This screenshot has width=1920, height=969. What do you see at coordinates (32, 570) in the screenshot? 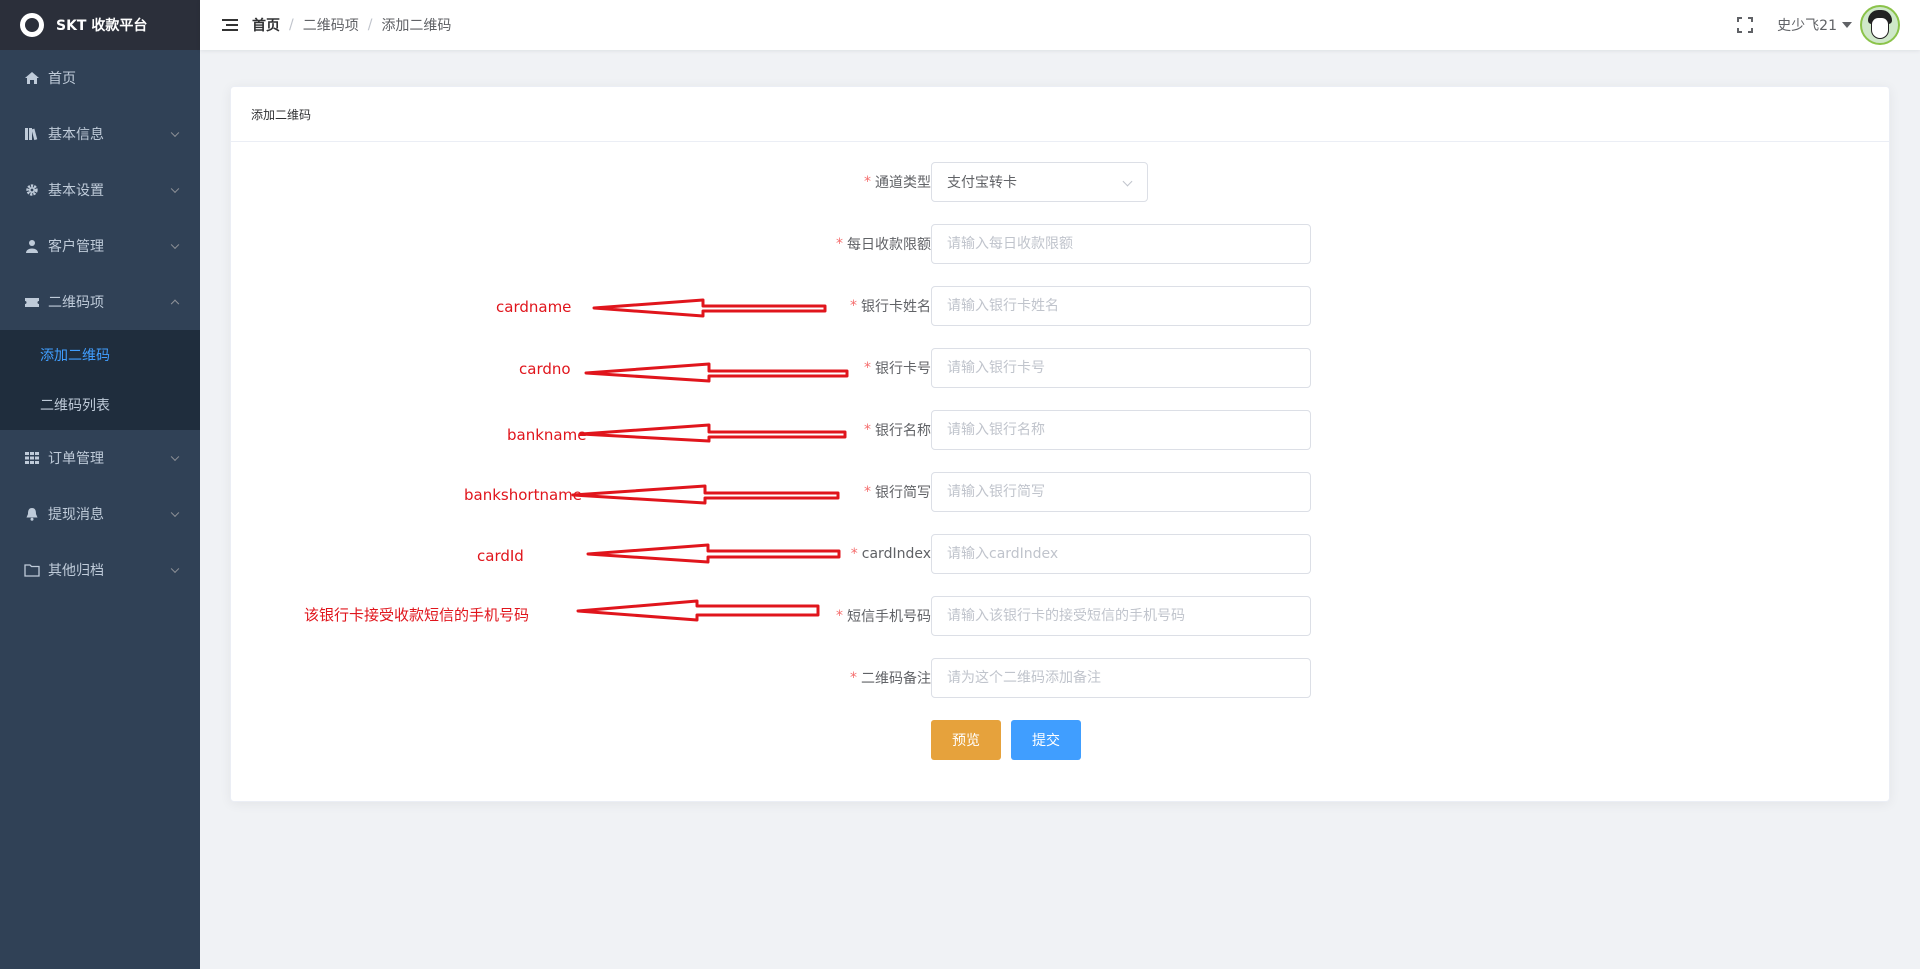
I see `folder-icon` at bounding box center [32, 570].